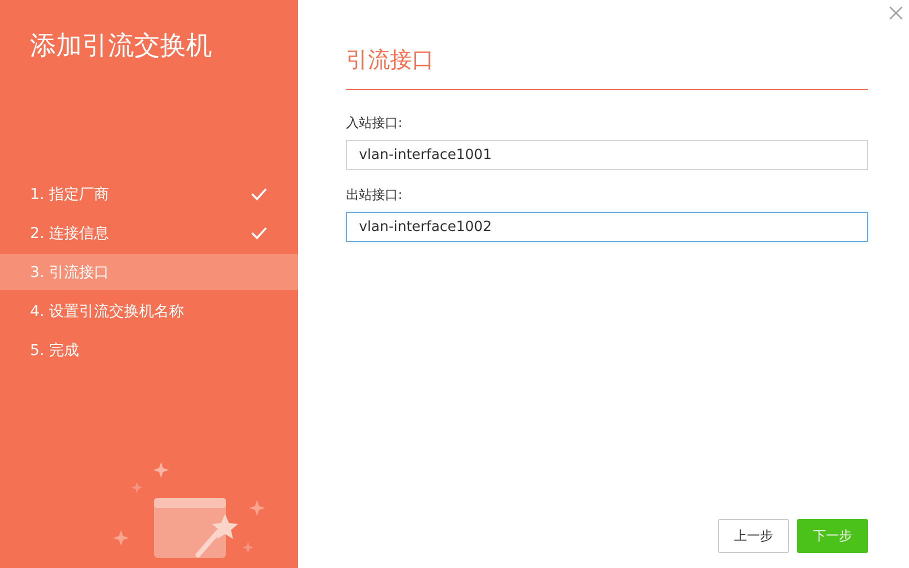  I want to click on step-item: 5. 完成, so click(54, 350).